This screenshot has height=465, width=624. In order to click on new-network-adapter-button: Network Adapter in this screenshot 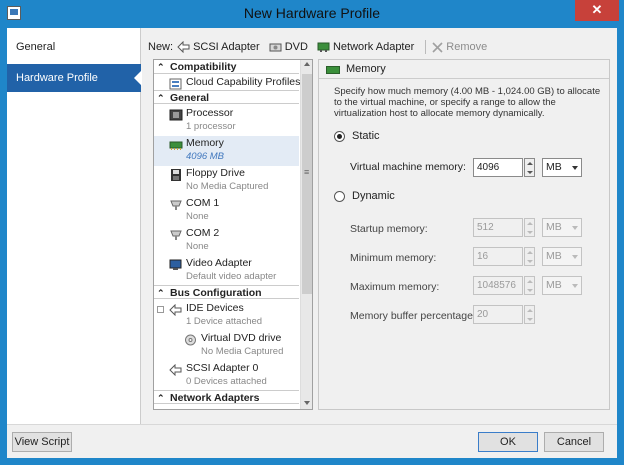, I will do `click(365, 47)`.